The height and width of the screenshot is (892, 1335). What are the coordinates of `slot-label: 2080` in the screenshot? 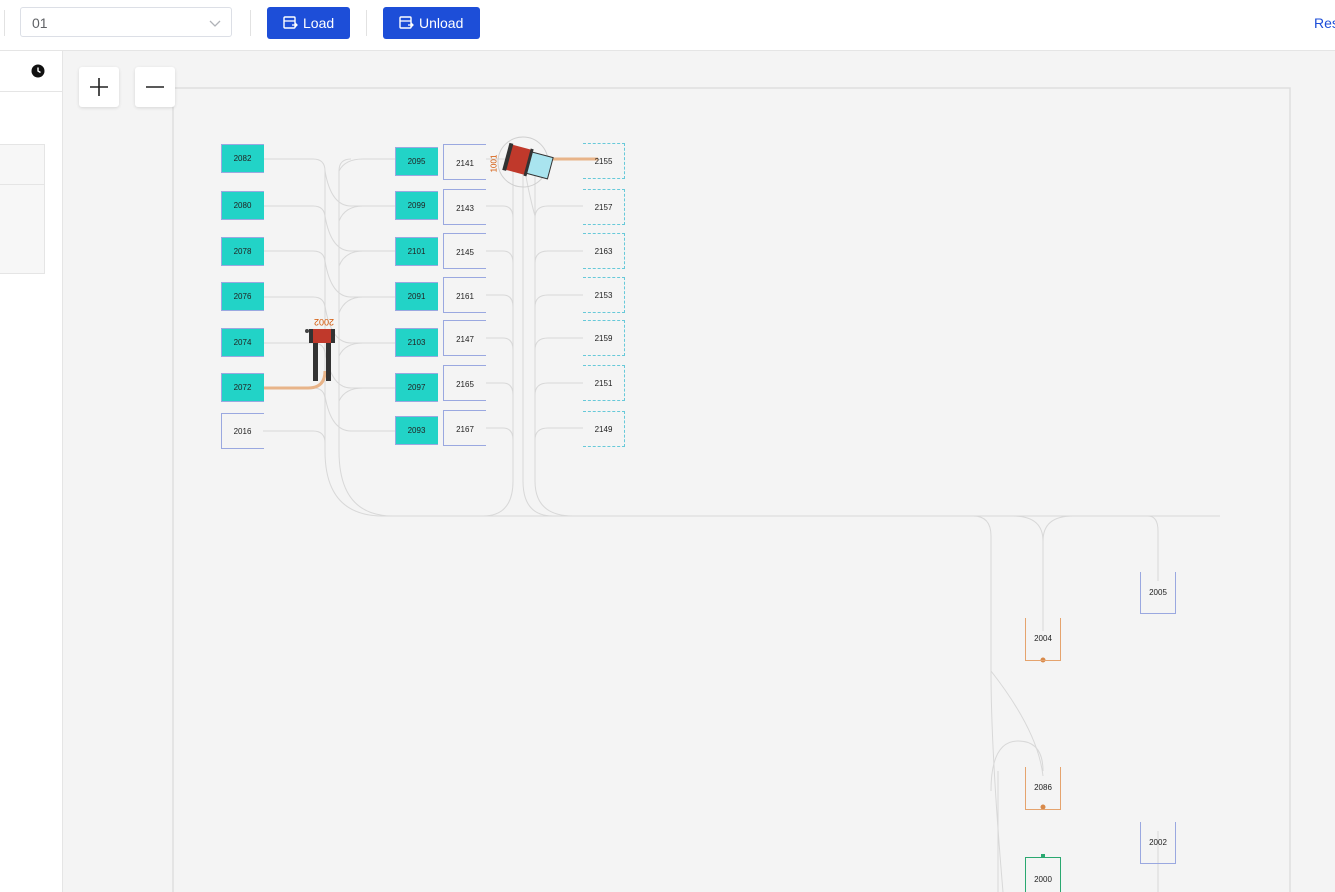 It's located at (242, 205).